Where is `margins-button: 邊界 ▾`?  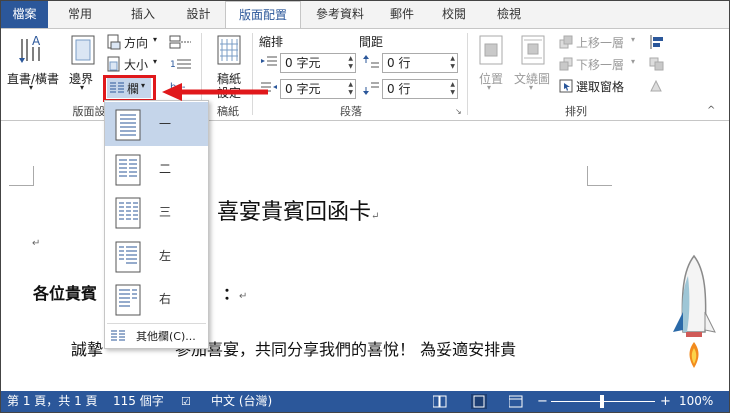
margins-button: 邊界 ▾ is located at coordinates (84, 64).